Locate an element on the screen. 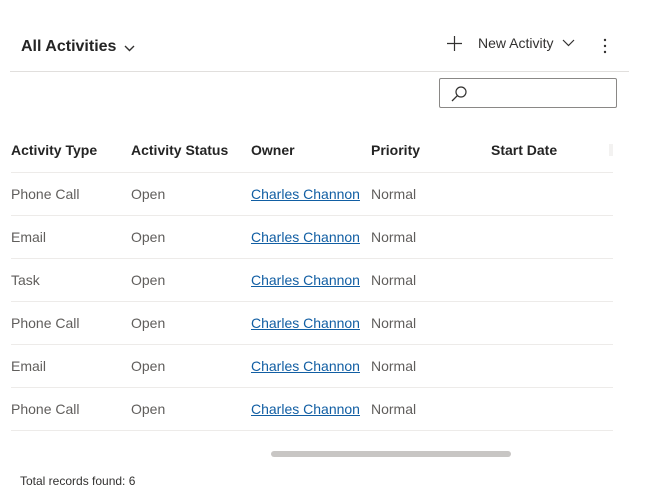 The height and width of the screenshot is (491, 645). column-header-start-date: Start Date is located at coordinates (524, 150).